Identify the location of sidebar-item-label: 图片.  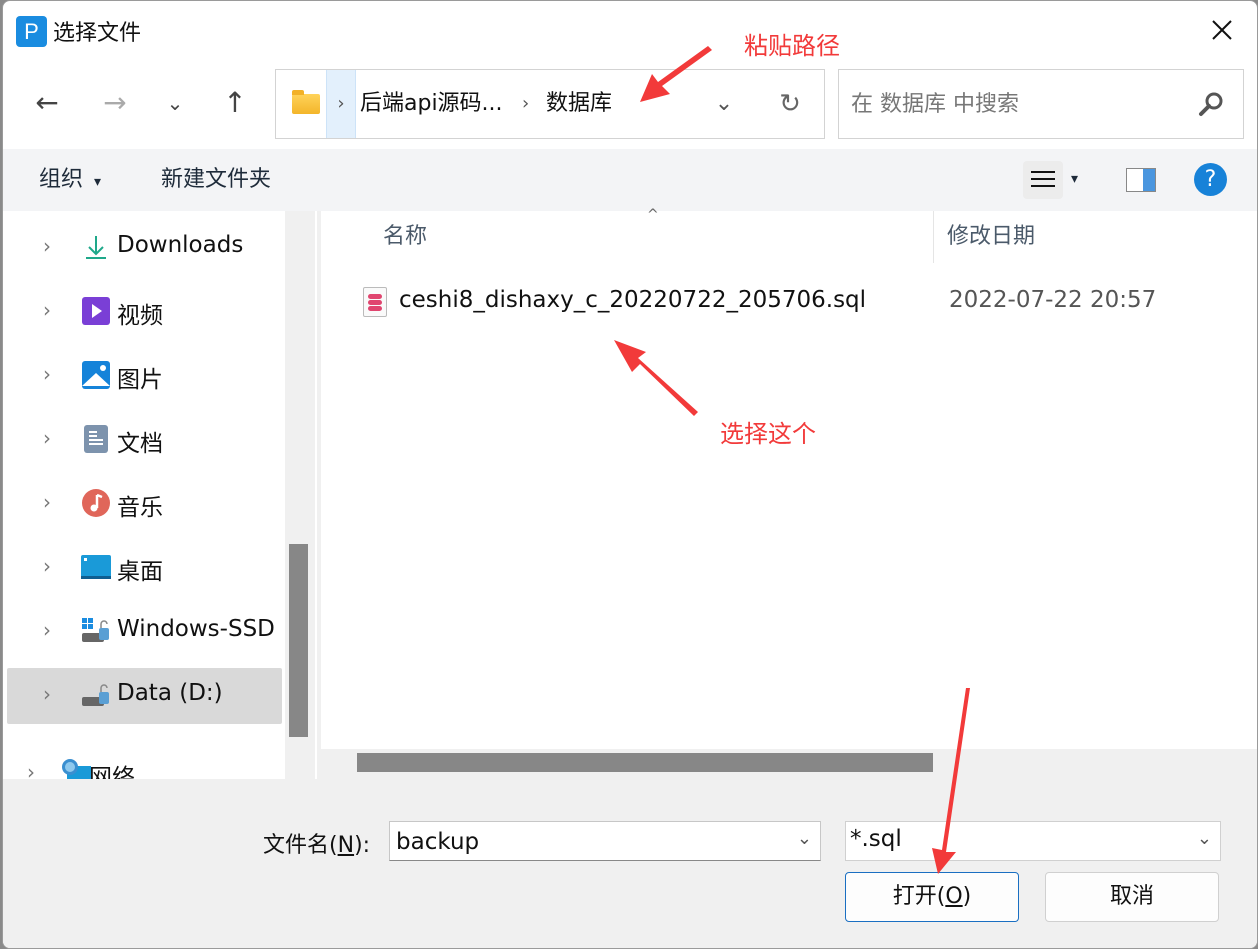
(140, 380).